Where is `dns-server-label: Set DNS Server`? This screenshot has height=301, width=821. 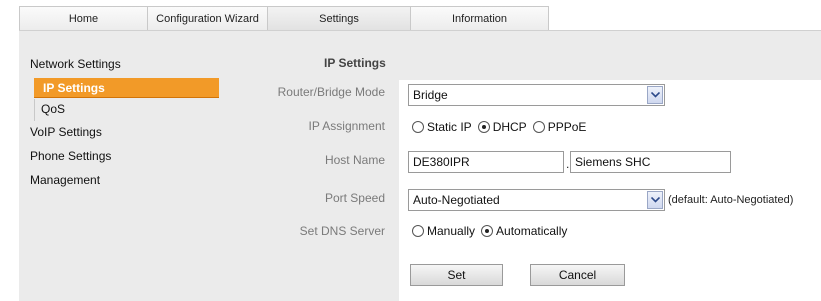
dns-server-label: Set DNS Server is located at coordinates (342, 231).